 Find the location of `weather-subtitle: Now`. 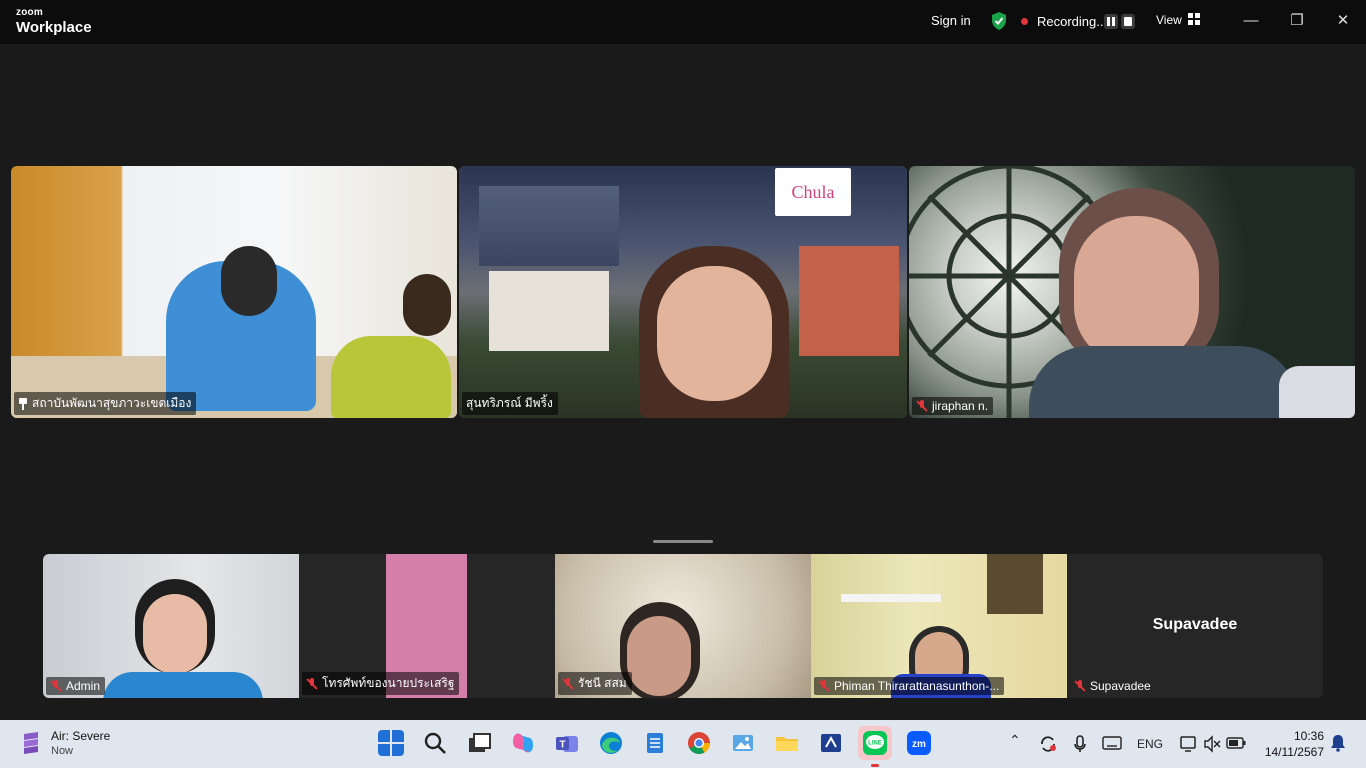

weather-subtitle: Now is located at coordinates (62, 751).